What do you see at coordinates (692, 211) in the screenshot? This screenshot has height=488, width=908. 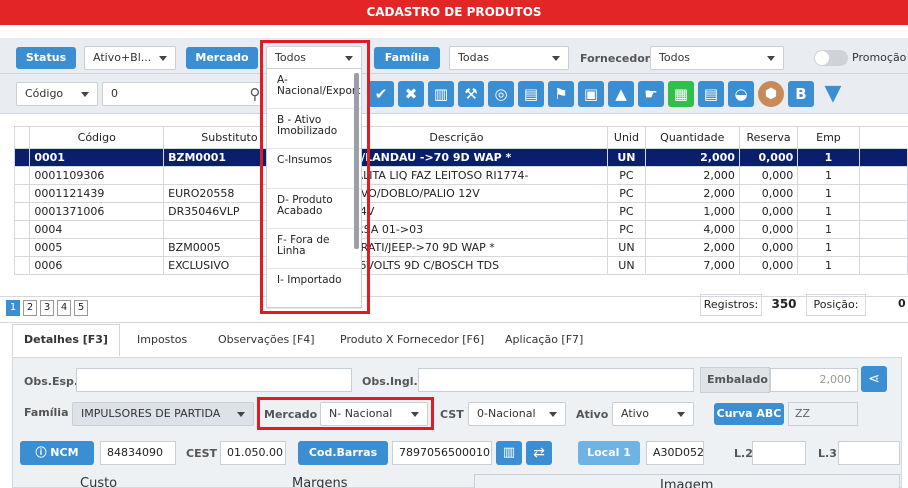 I see `cell-quantidade: 1,000` at bounding box center [692, 211].